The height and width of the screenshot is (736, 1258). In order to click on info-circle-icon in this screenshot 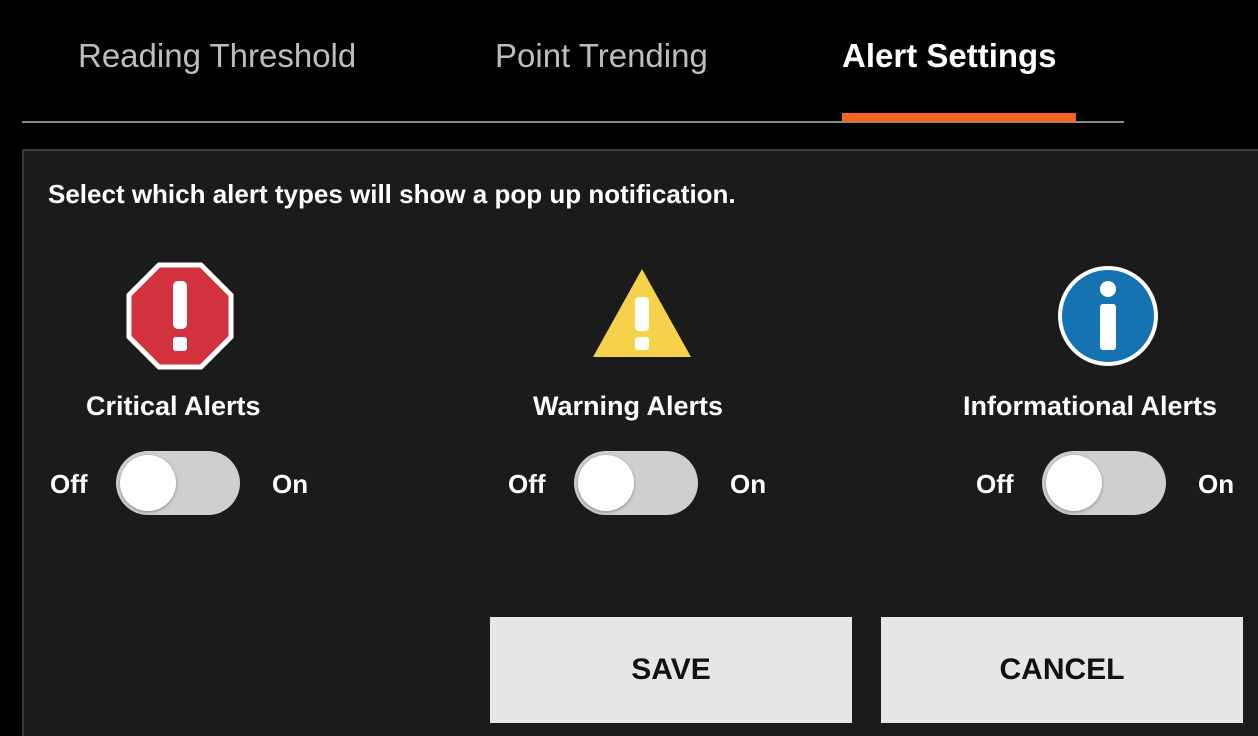, I will do `click(1108, 316)`.